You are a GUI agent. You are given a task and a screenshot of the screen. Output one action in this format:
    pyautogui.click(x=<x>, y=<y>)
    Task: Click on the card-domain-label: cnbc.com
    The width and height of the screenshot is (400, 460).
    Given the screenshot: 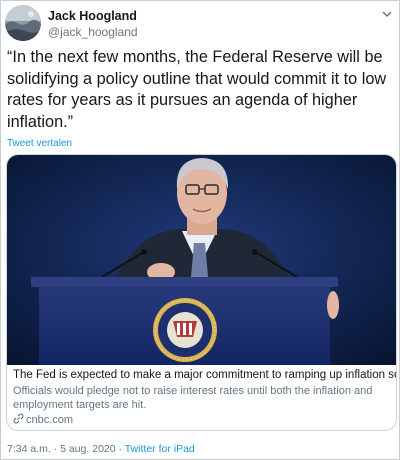 What is the action you would take?
    pyautogui.click(x=50, y=420)
    